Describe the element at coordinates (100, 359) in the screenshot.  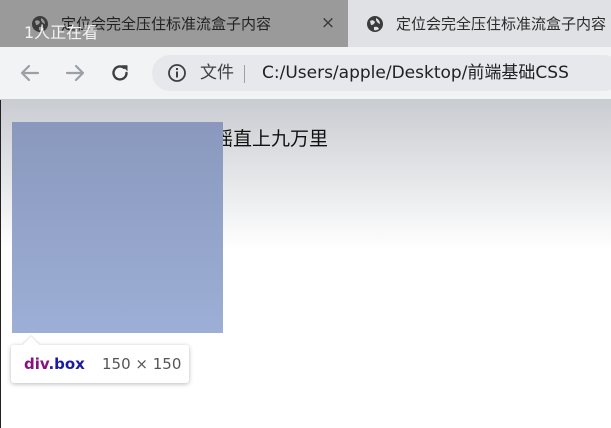
I see `devtools-inspect-tooltip: div.box 150 × 150` at that location.